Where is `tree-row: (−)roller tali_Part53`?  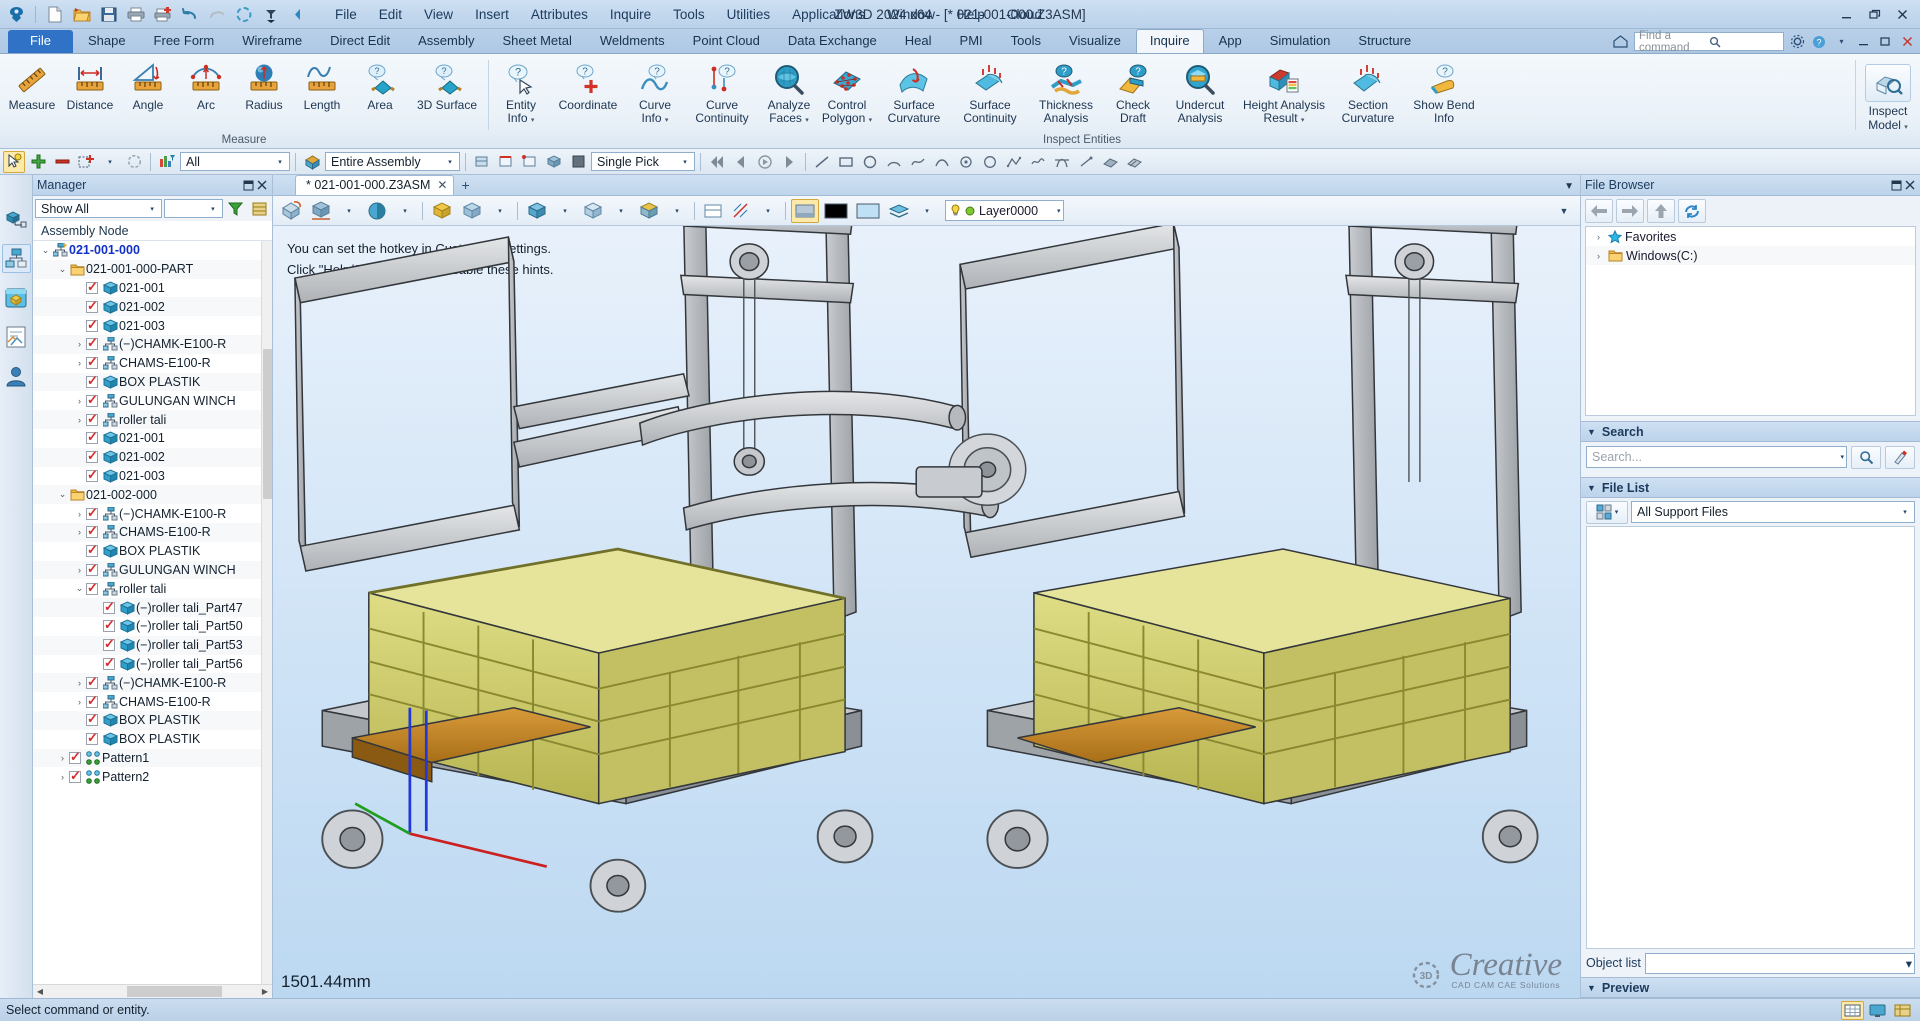 tree-row: (−)roller tali_Part53 is located at coordinates (152, 645).